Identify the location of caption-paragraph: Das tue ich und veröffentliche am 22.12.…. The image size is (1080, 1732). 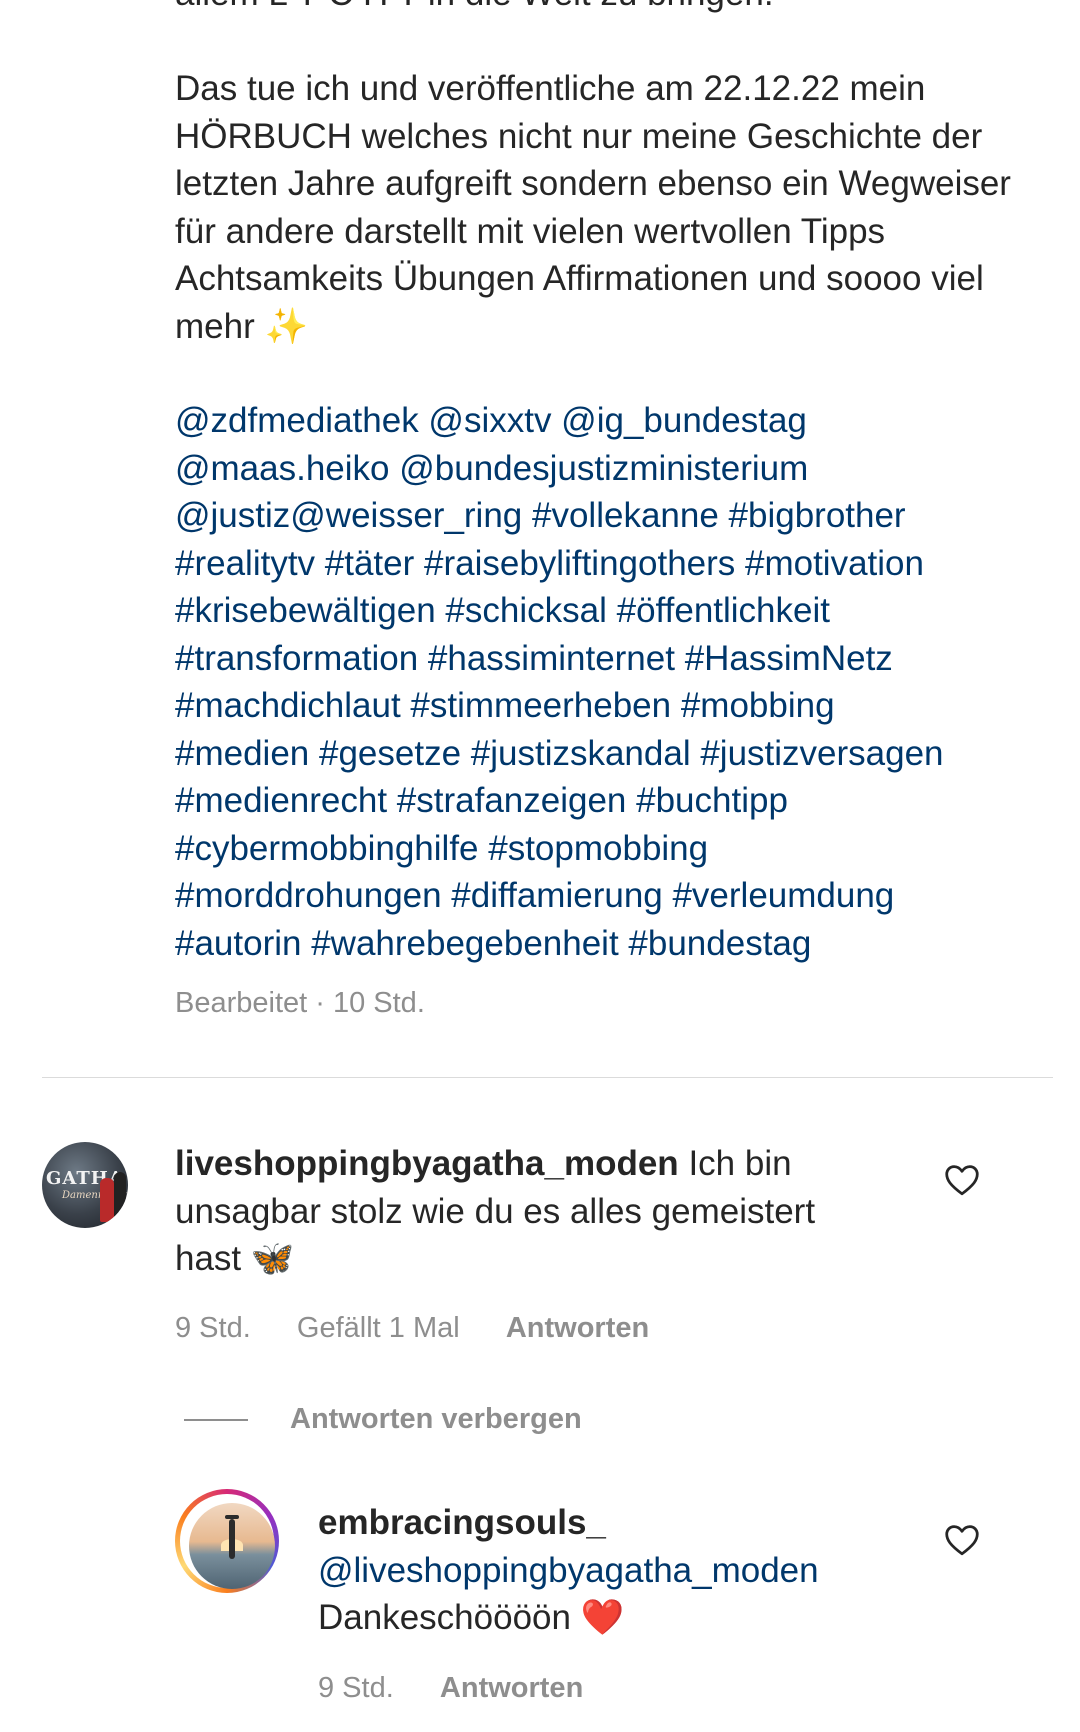
(593, 207).